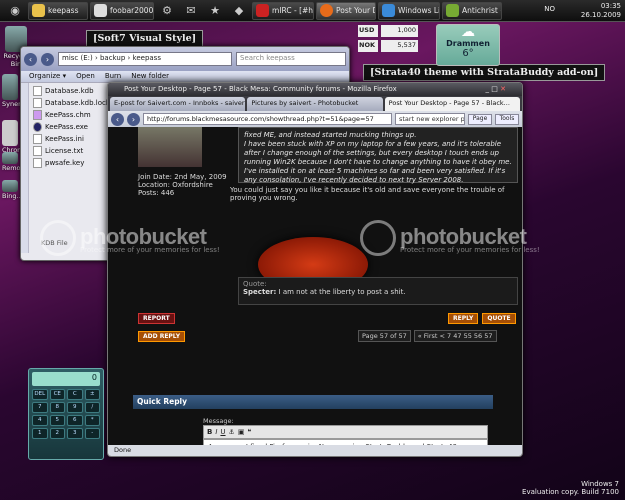  Describe the element at coordinates (388, 10) in the screenshot. I see `windows-live-icon` at that location.